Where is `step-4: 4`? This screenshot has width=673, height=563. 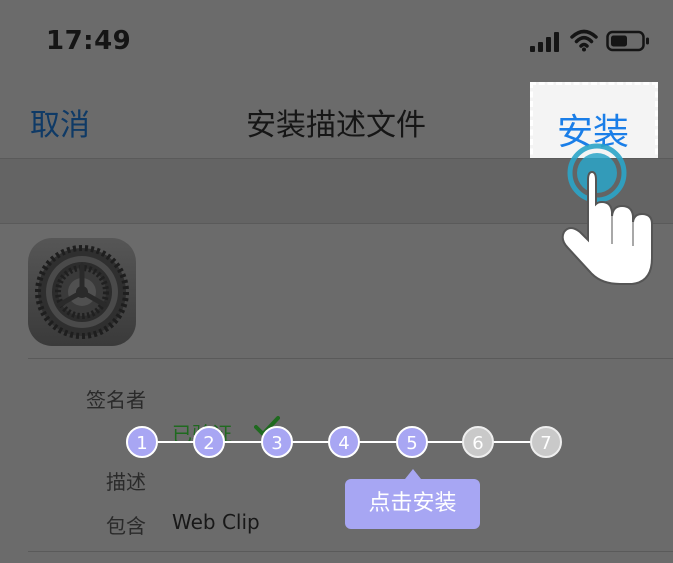
step-4: 4 is located at coordinates (344, 442).